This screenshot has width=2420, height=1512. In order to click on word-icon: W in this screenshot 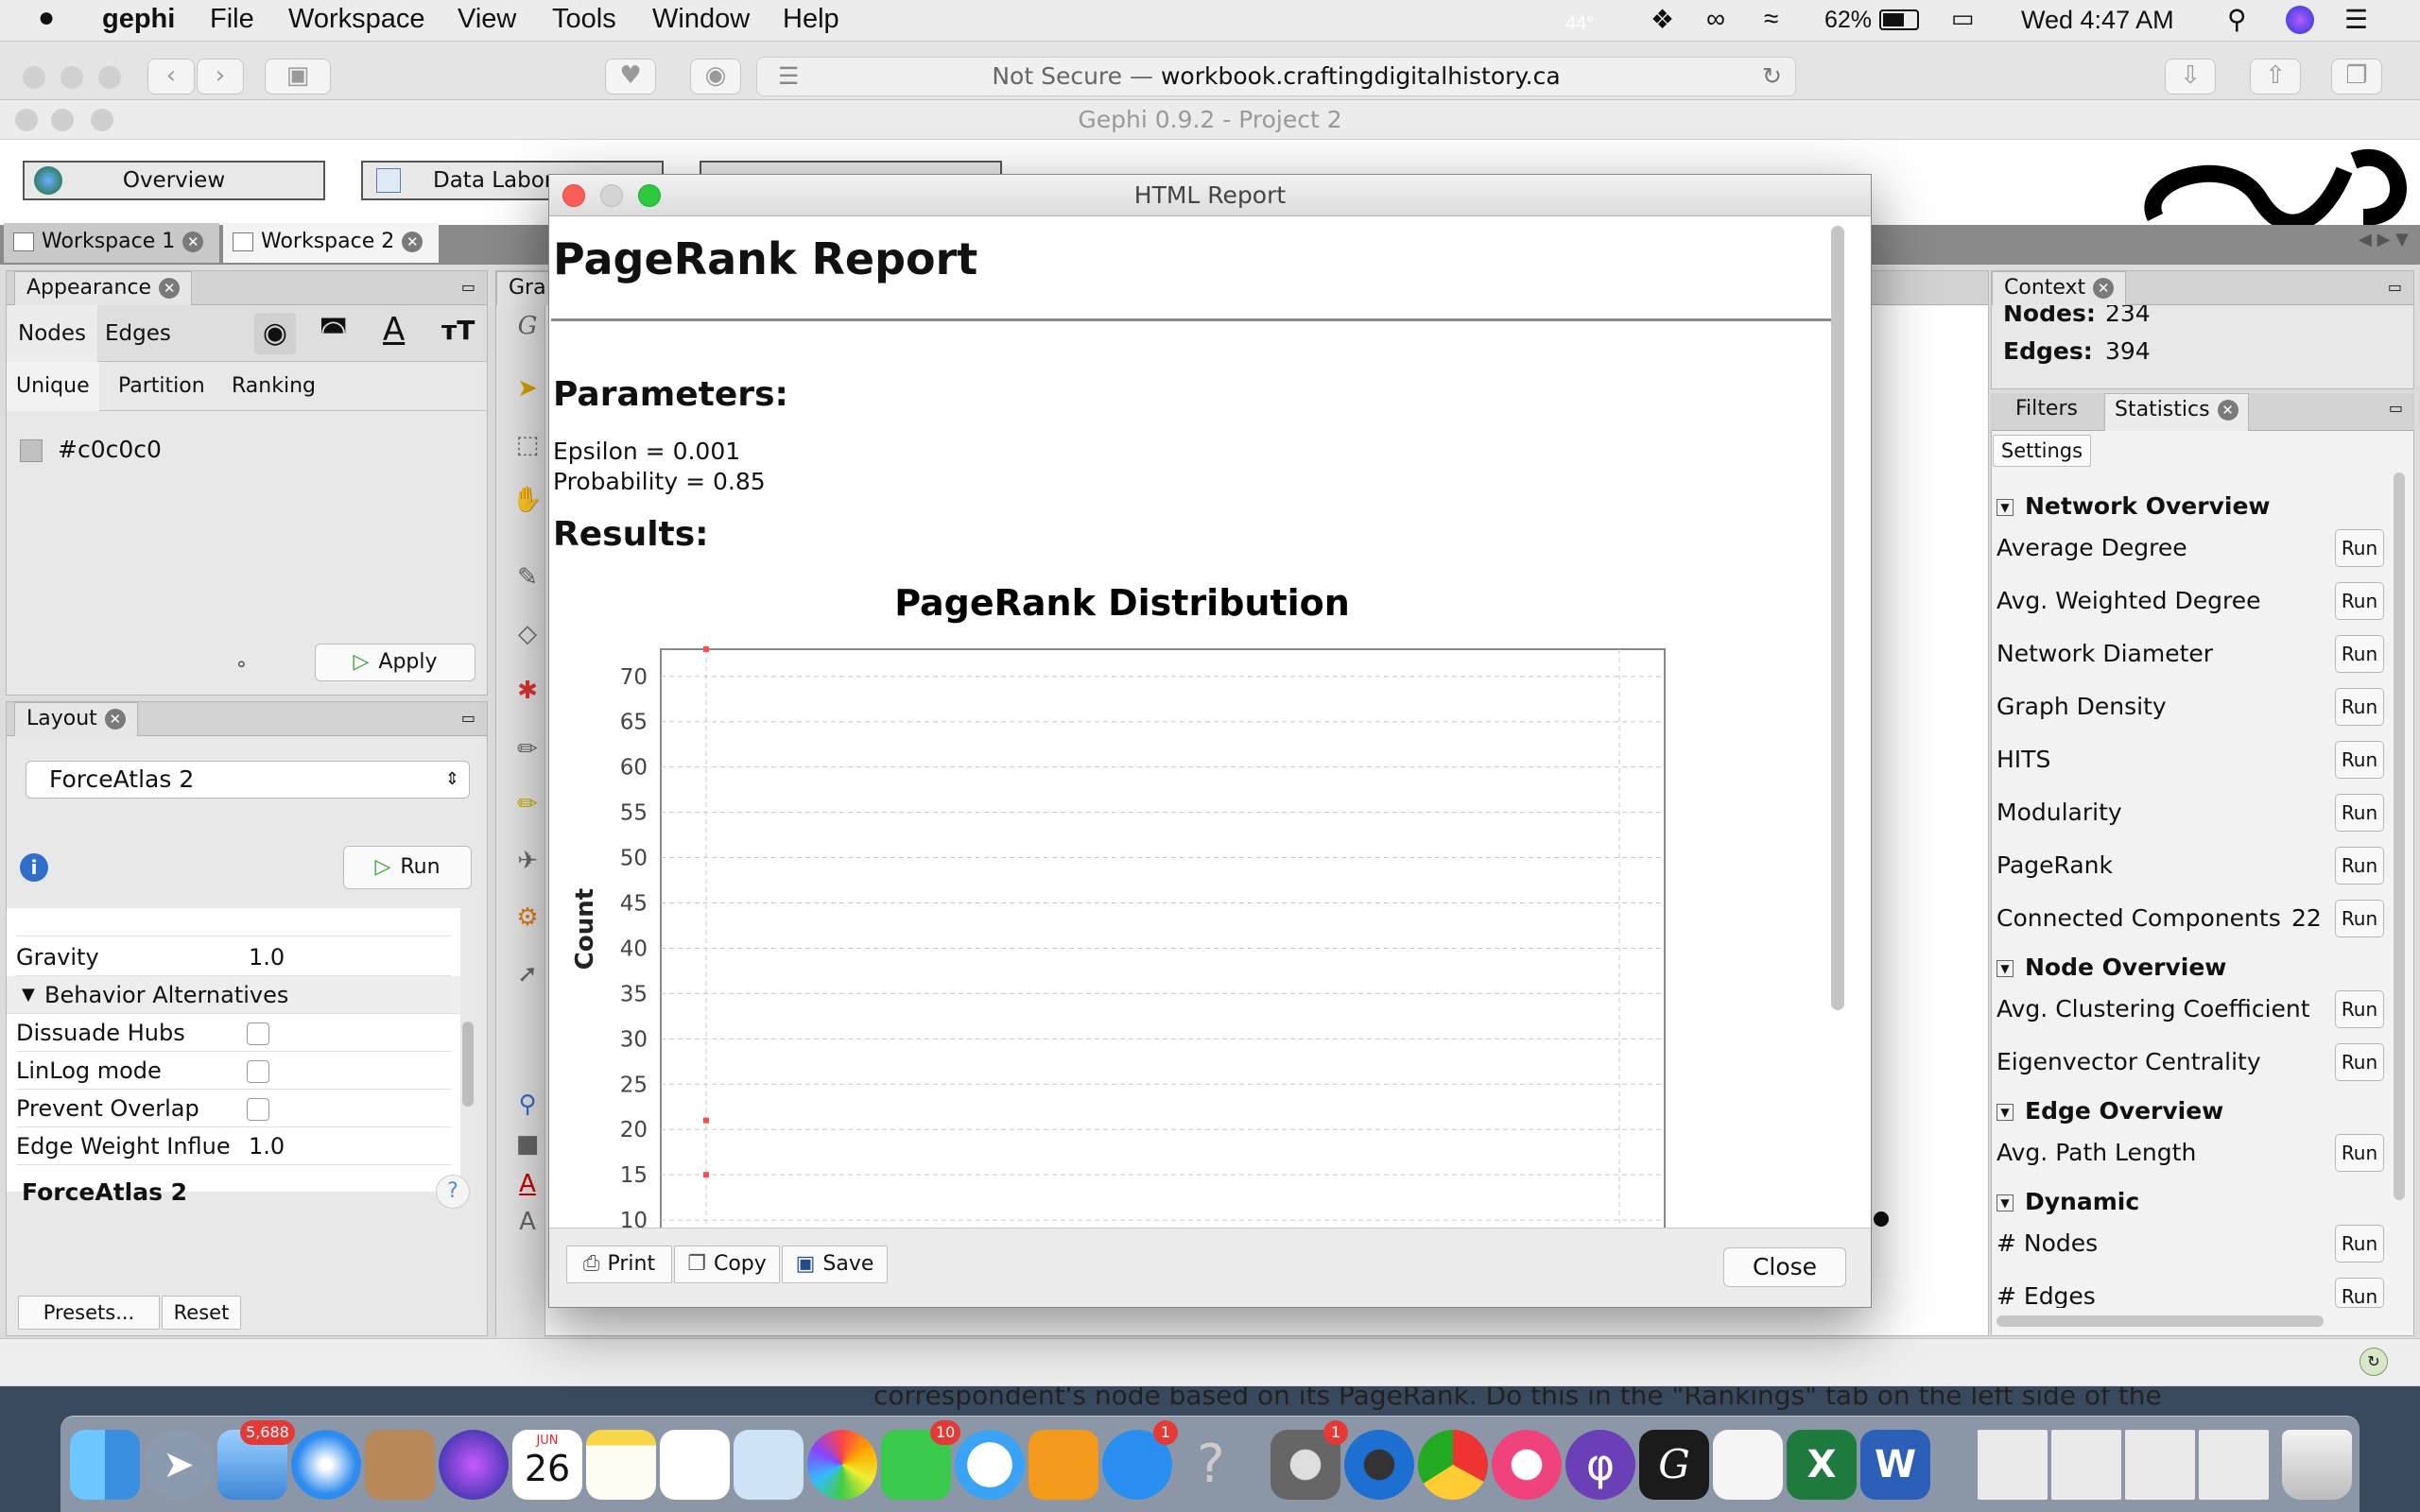, I will do `click(1895, 1465)`.